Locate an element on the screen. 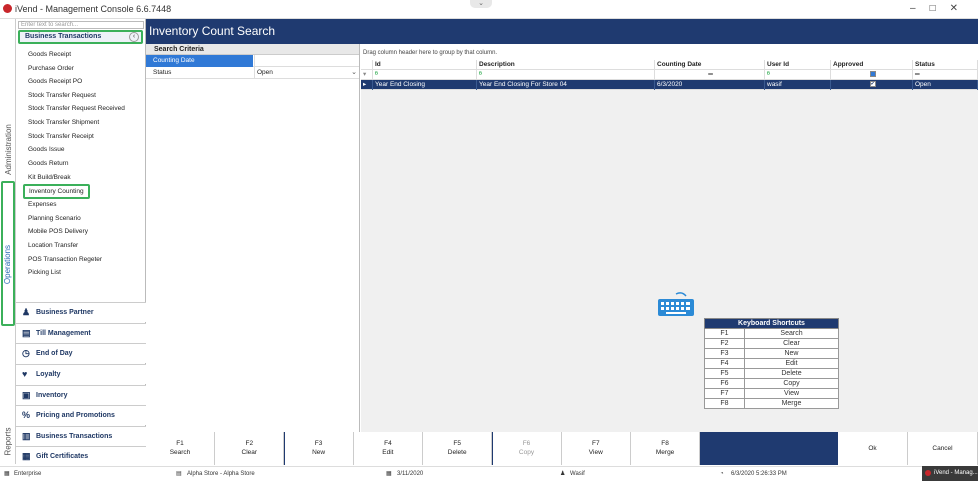  nav-item-goods-return: Goods Return is located at coordinates (48, 163).